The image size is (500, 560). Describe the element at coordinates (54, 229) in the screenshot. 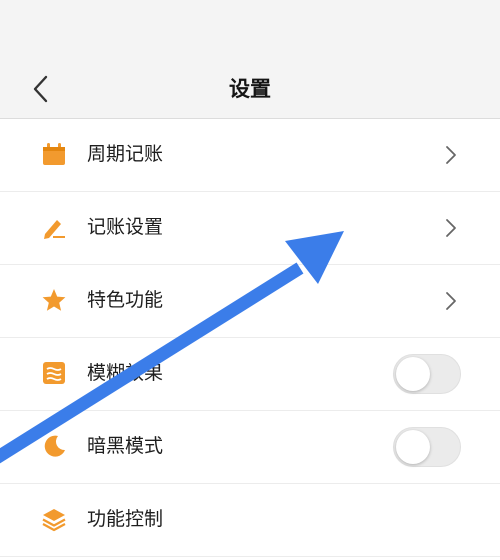

I see `pen-icon` at that location.